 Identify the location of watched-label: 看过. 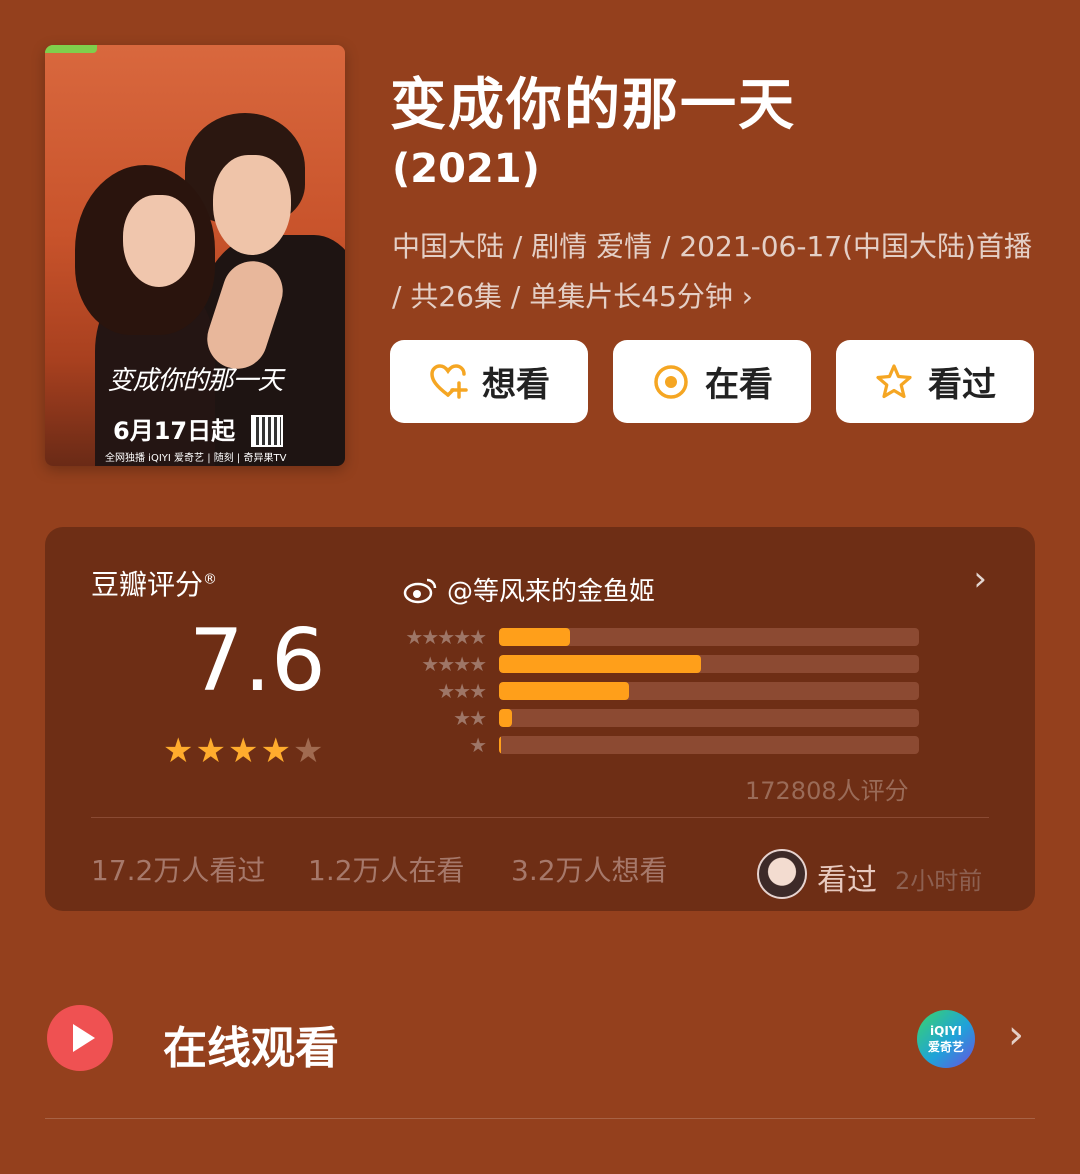
(962, 385).